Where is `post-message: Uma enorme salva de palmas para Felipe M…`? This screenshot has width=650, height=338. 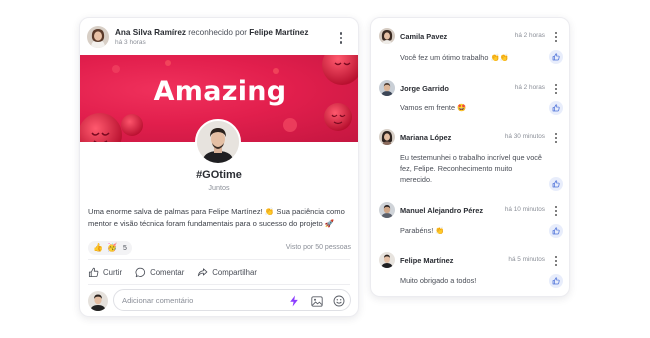 post-message: Uma enorme salva de palmas para Felipe M… is located at coordinates (216, 217).